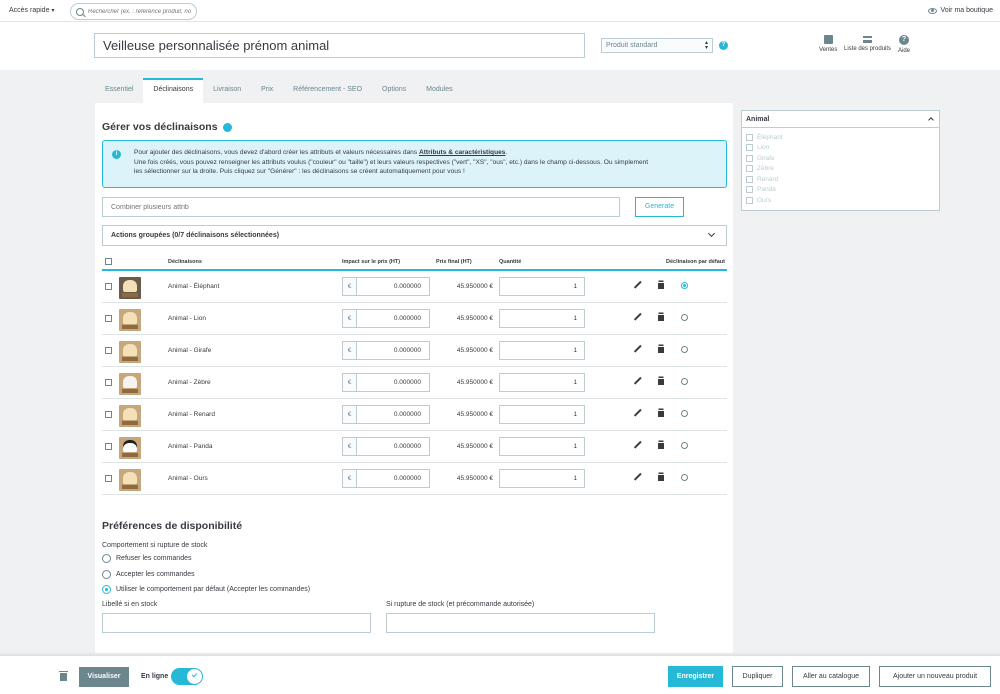 This screenshot has height=694, width=1000. What do you see at coordinates (840, 119) in the screenshot?
I see `attribute-group-header: Animal` at bounding box center [840, 119].